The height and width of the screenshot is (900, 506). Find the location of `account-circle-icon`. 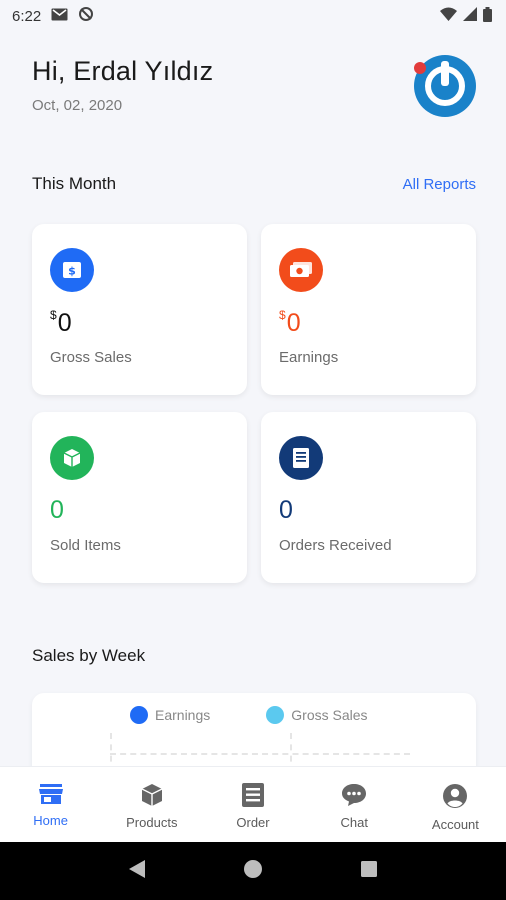

account-circle-icon is located at coordinates (455, 796).